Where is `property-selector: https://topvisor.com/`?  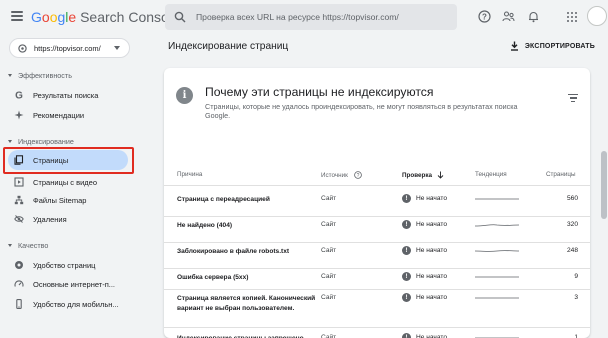
property-selector: https://topvisor.com/ is located at coordinates (69, 48).